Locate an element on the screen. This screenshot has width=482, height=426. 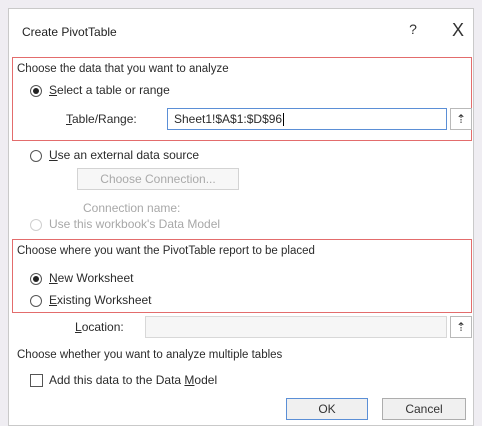
external-source-radio is located at coordinates (36, 156).